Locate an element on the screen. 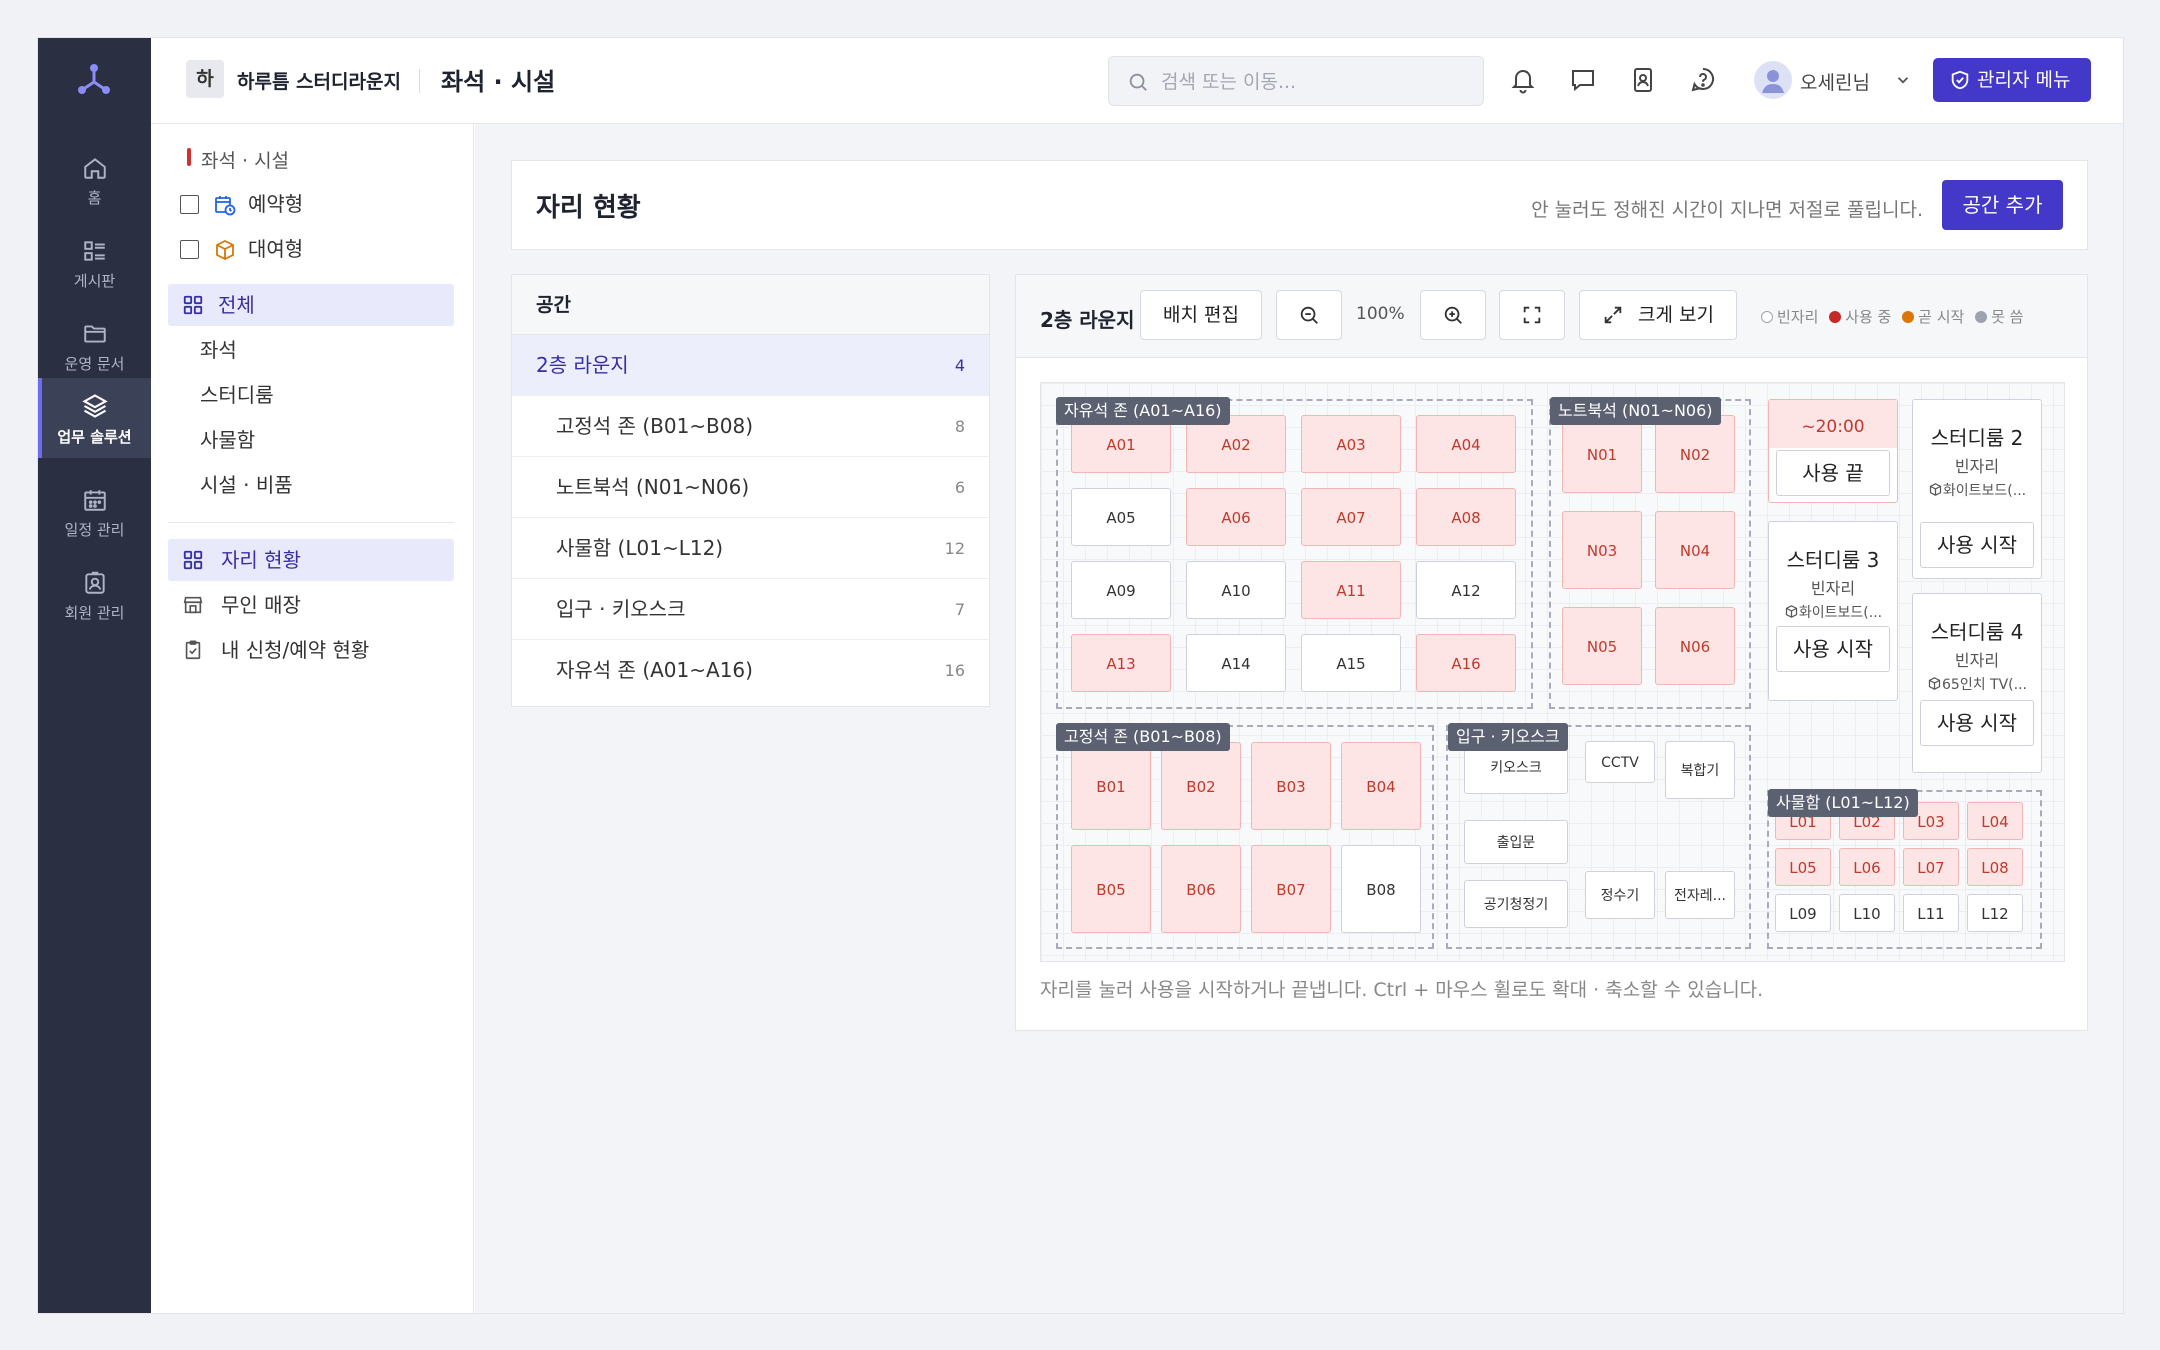  facility-item: 정수기 is located at coordinates (1620, 895).